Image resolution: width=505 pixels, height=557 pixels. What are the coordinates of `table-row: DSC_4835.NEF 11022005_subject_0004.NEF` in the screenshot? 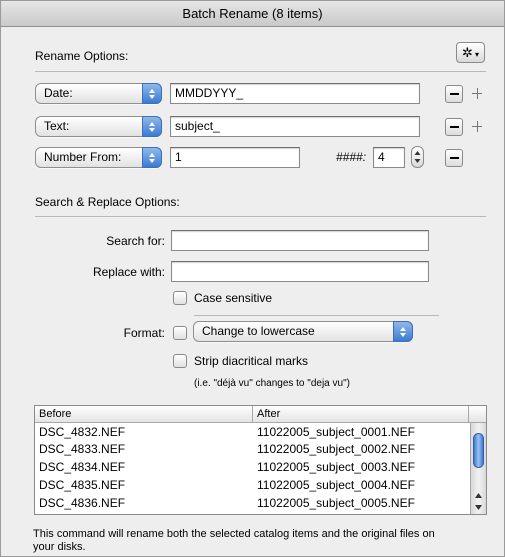 It's located at (252, 485).